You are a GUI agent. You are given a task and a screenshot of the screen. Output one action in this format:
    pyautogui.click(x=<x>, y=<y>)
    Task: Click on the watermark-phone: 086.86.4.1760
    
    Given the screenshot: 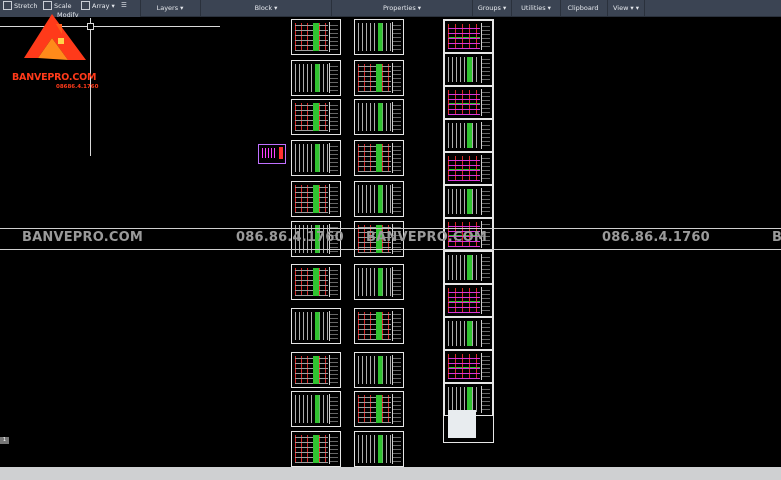 What is the action you would take?
    pyautogui.click(x=656, y=237)
    